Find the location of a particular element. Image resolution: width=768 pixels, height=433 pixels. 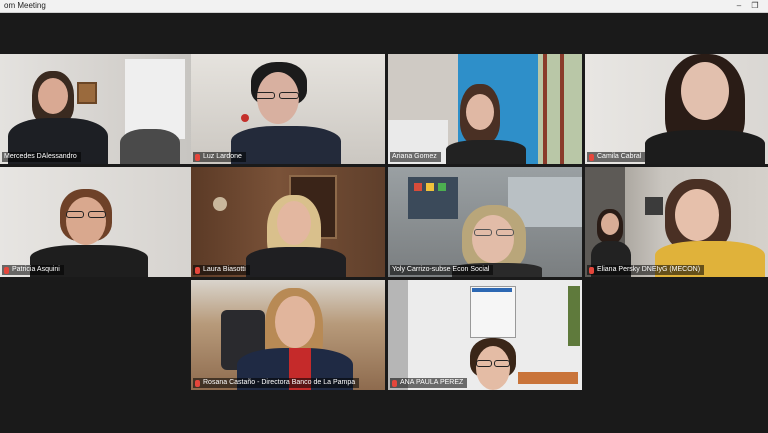

video-tile: Laura Biasotti is located at coordinates (288, 222).